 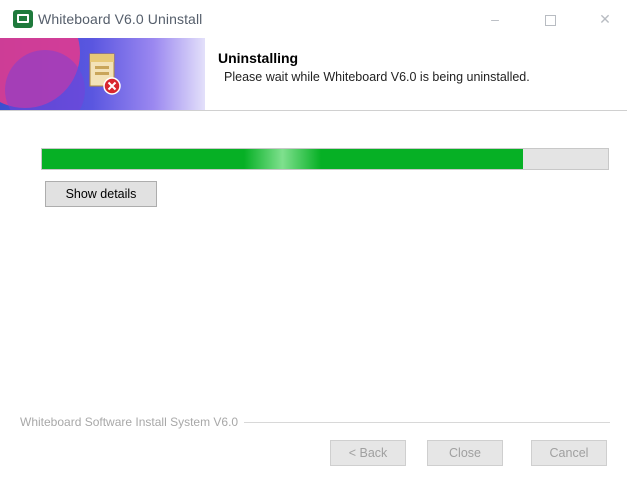 What do you see at coordinates (23, 19) in the screenshot?
I see `whiteboard-app-icon` at bounding box center [23, 19].